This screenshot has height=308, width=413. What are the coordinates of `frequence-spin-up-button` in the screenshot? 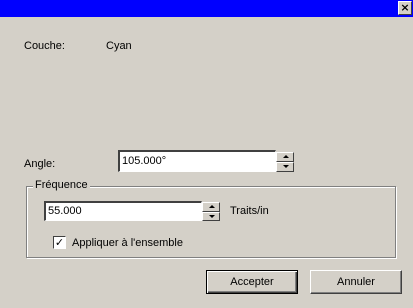 It's located at (211, 207).